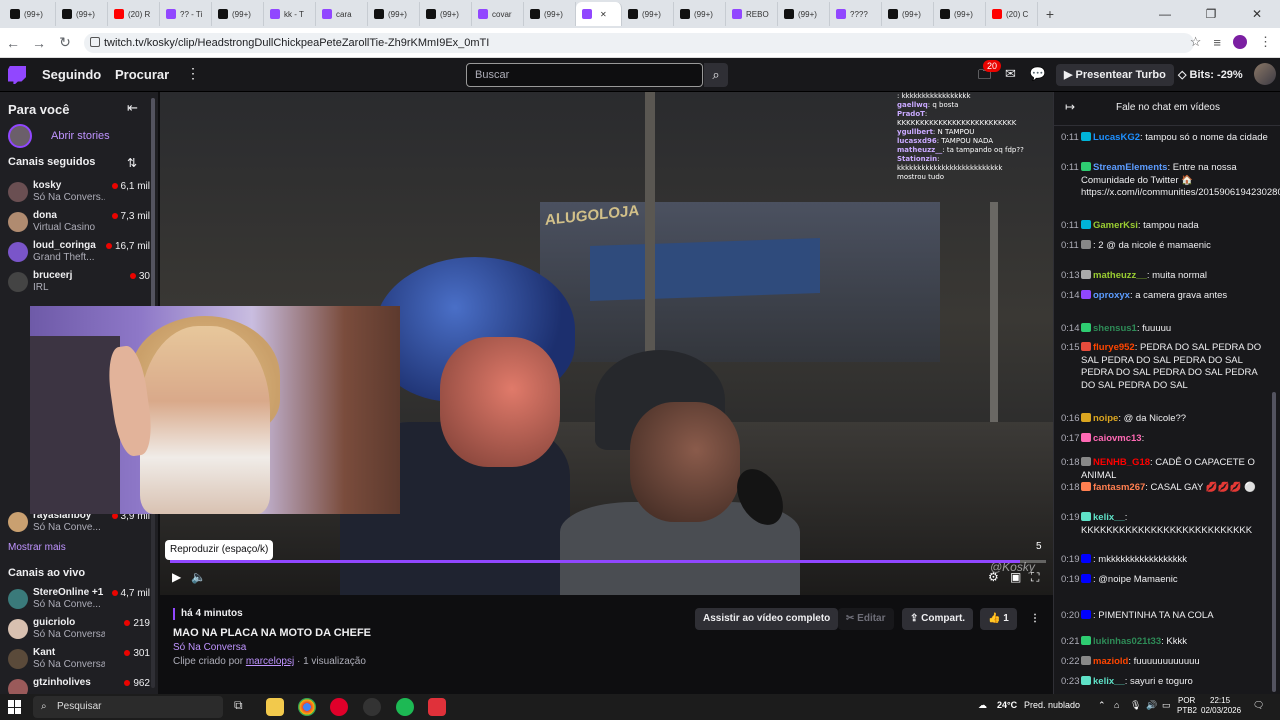 Image resolution: width=1280 pixels, height=720 pixels. I want to click on chat-message: 0:20: PIMENTINHA TA NA COLA, so click(1166, 616).